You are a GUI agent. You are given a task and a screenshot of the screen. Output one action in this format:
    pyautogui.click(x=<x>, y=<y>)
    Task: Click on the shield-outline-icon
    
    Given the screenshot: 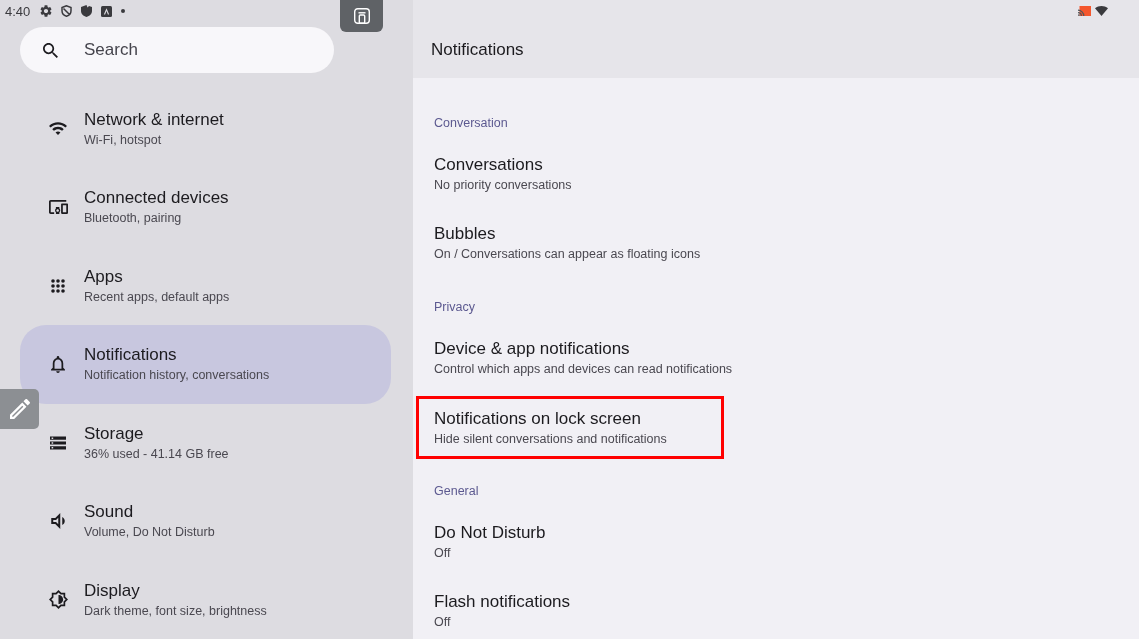 What is the action you would take?
    pyautogui.click(x=67, y=11)
    